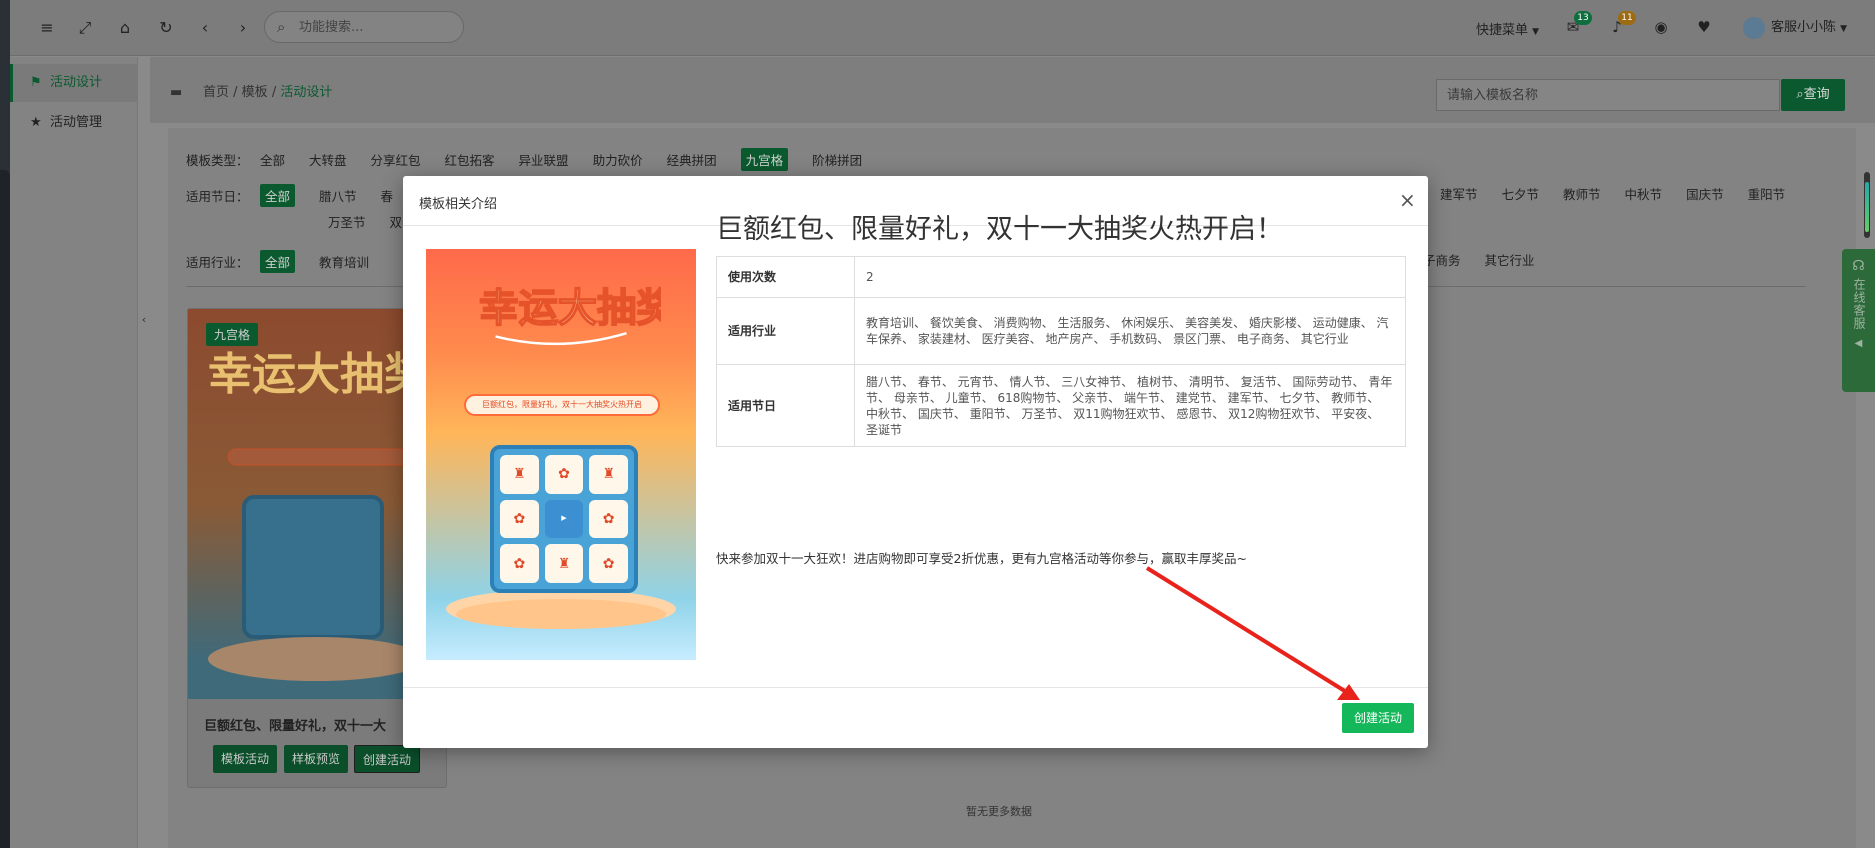  Describe the element at coordinates (272, 159) in the screenshot. I see `filter-type-option-0: 全部` at that location.